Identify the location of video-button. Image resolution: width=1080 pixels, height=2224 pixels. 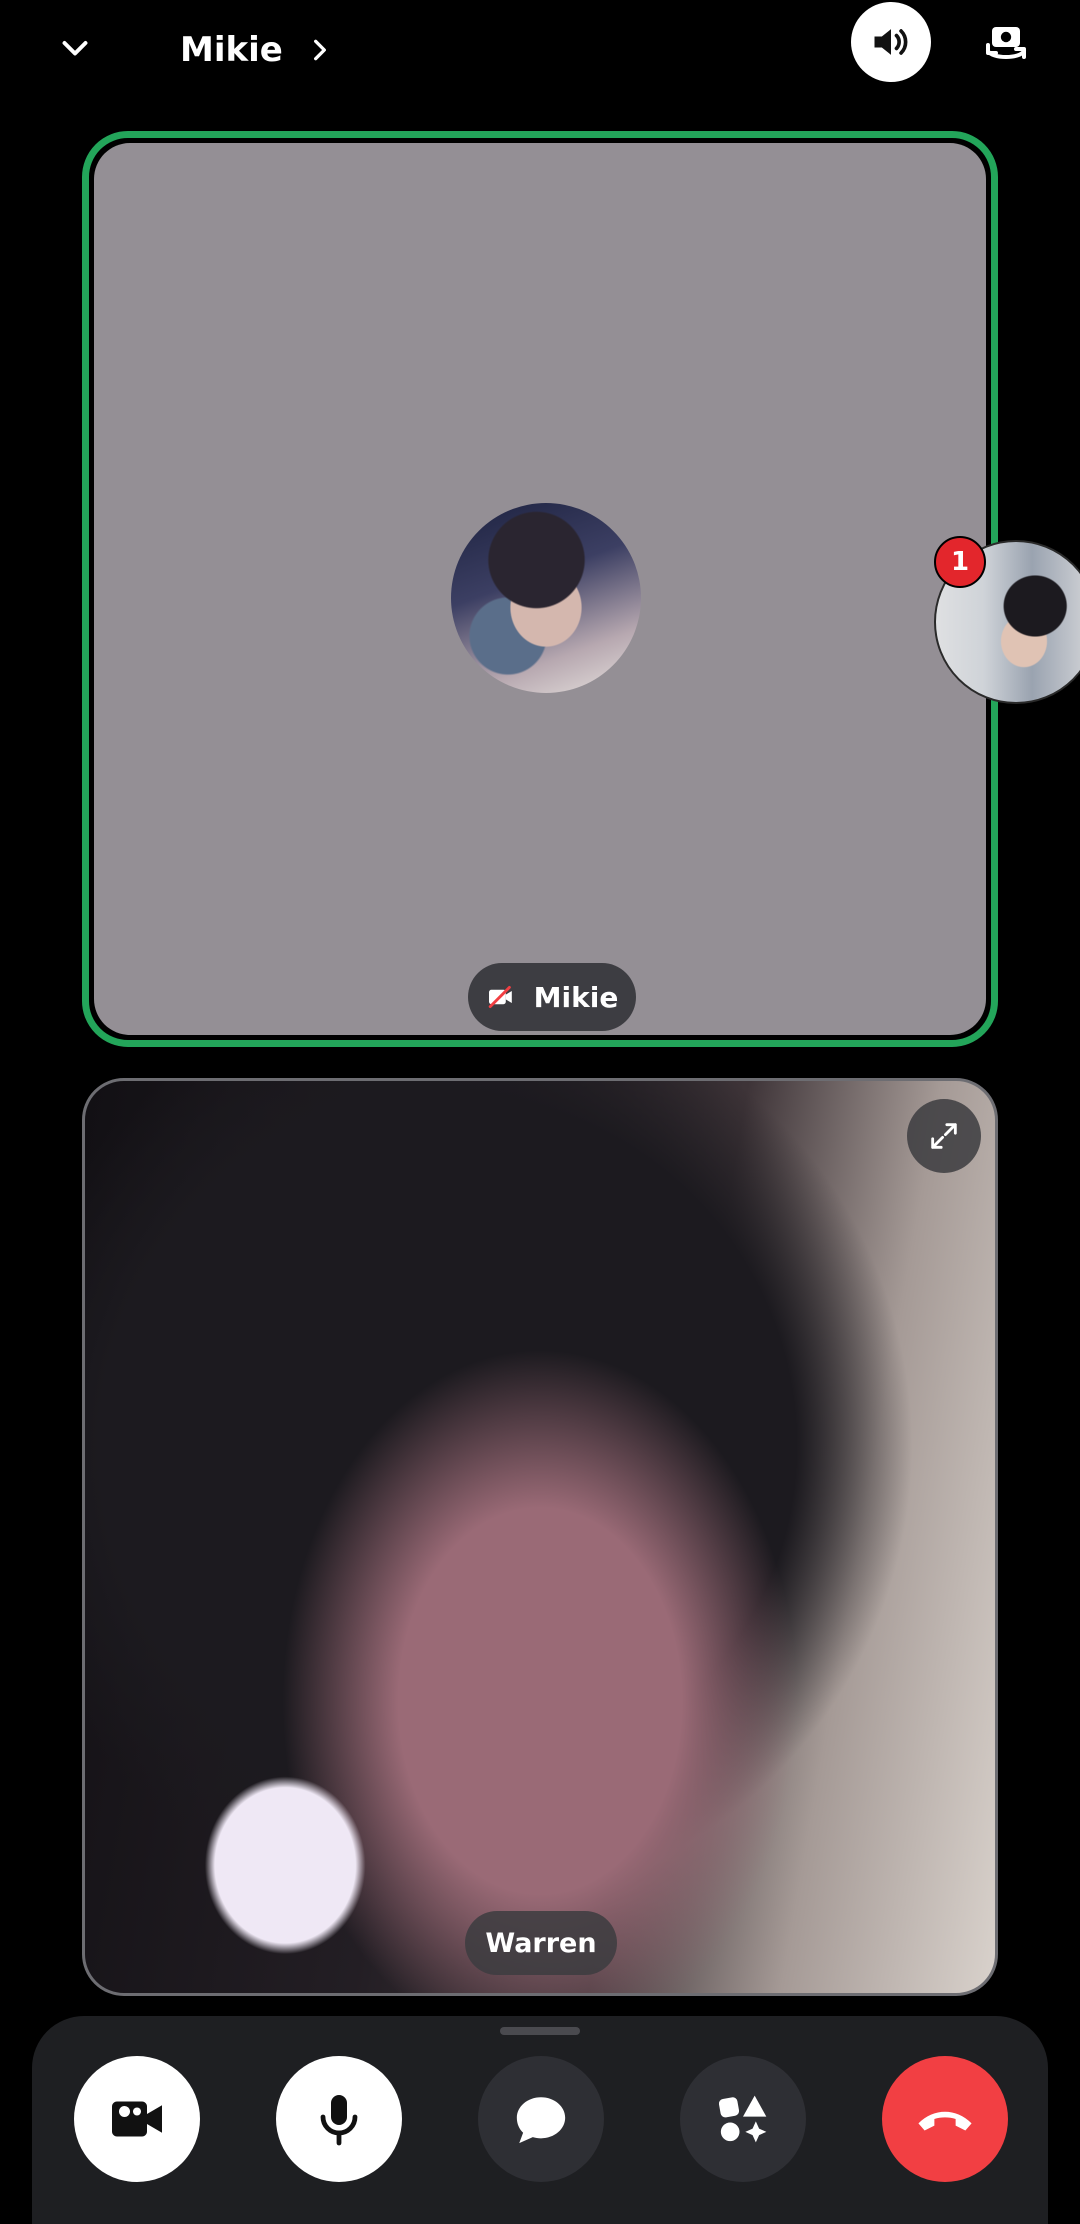
(137, 2119).